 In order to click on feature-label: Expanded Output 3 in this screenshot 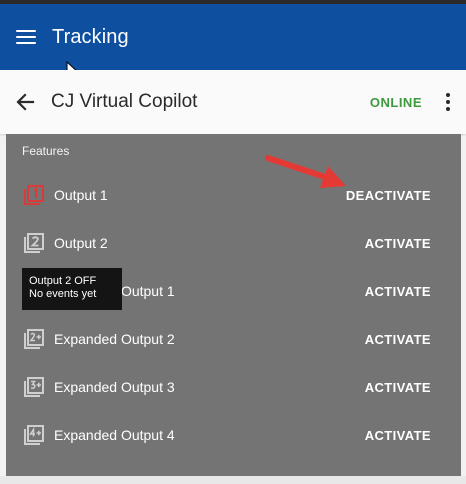, I will do `click(114, 387)`.